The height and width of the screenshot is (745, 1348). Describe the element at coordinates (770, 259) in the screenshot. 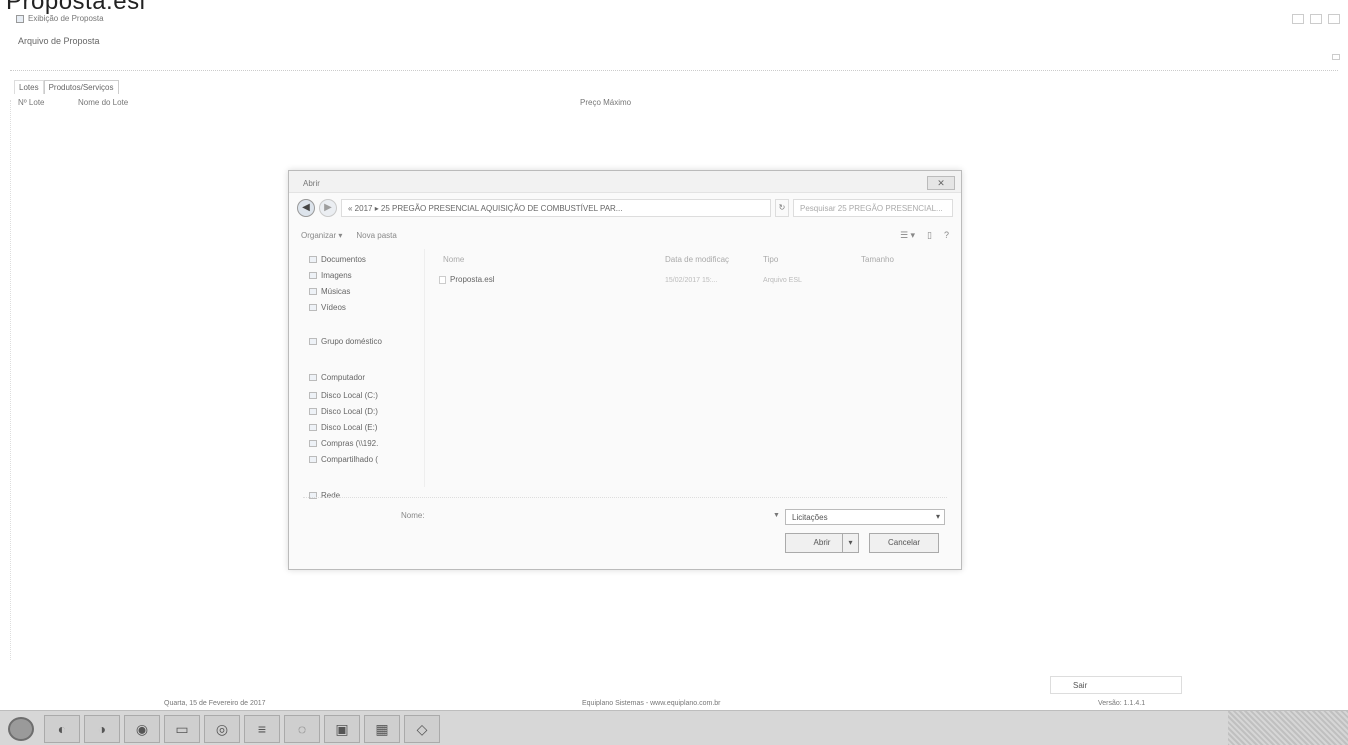

I see `column-header-type: Tipo` at that location.